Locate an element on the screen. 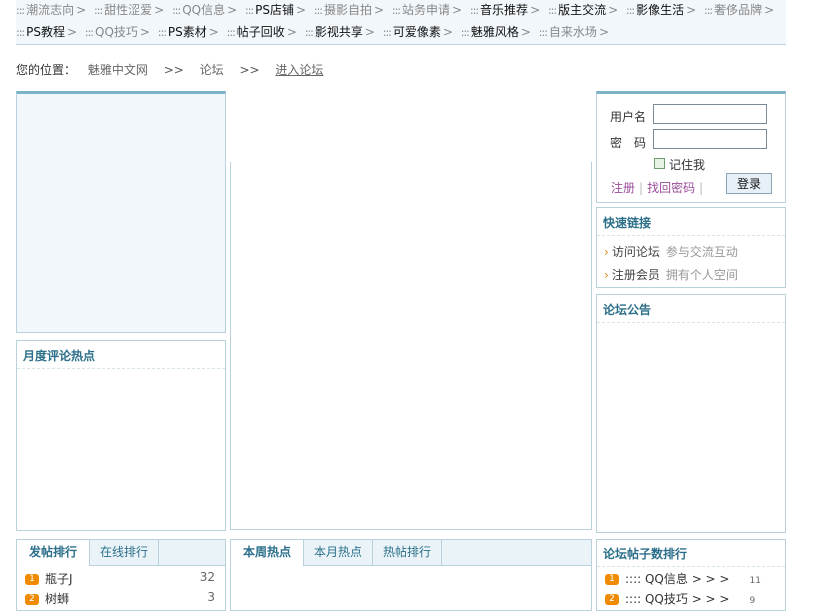 This screenshot has width=828, height=611. tab-post-rank: 发帖排行 is located at coordinates (53, 553).